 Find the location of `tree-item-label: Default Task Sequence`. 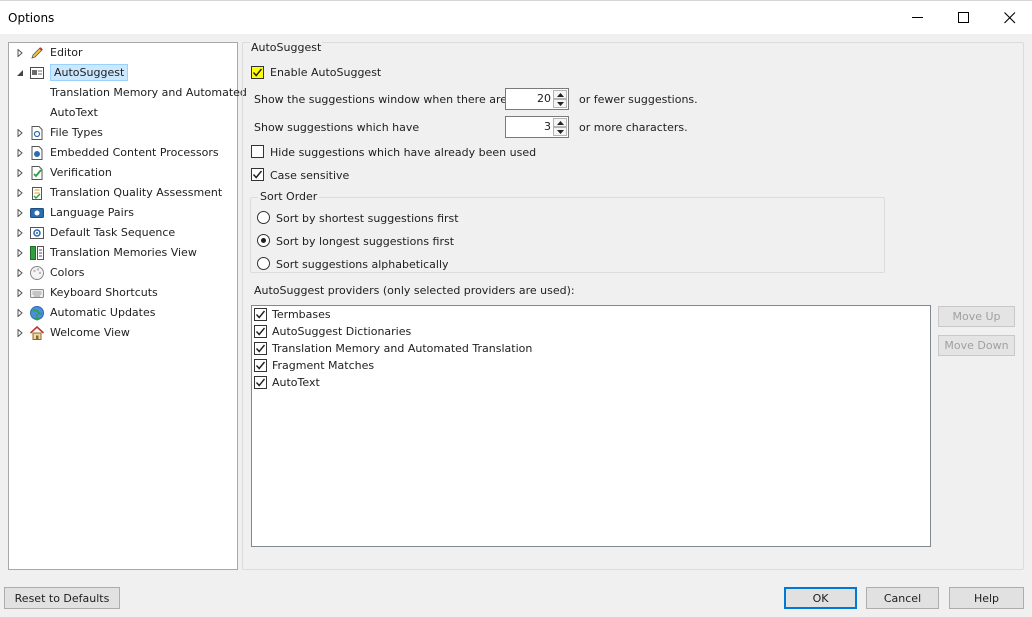

tree-item-label: Default Task Sequence is located at coordinates (113, 232).